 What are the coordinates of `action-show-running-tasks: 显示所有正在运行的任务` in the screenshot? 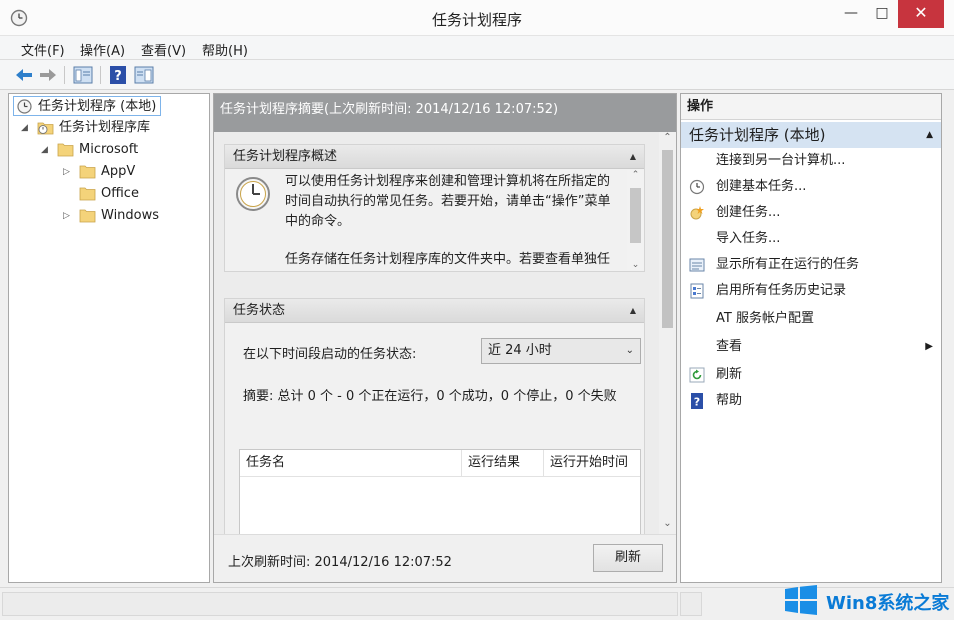 It's located at (811, 265).